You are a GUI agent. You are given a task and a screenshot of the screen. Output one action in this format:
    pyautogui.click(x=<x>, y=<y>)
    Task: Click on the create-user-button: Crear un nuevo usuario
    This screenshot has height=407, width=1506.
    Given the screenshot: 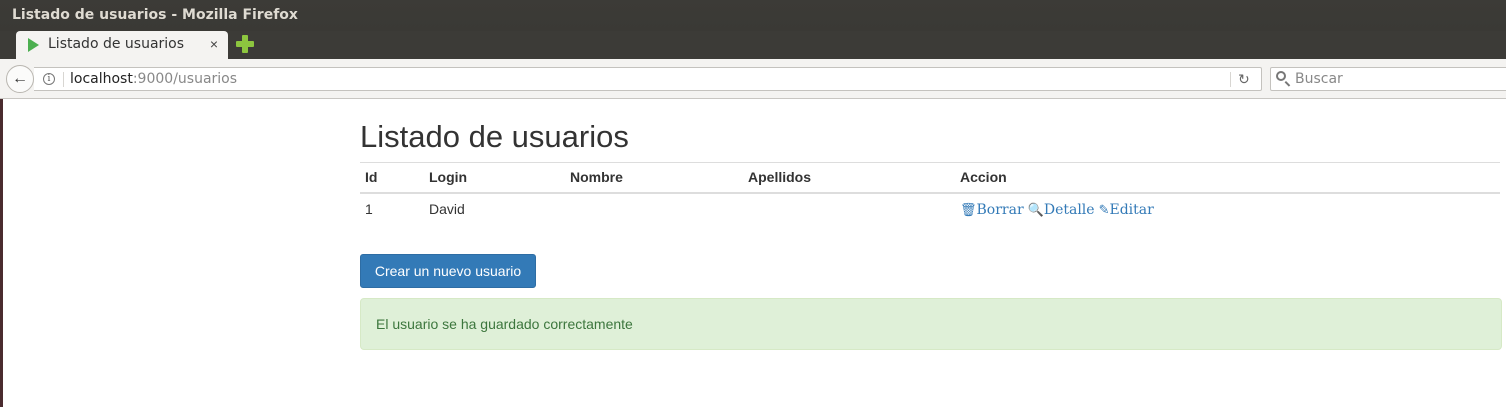 What is the action you would take?
    pyautogui.click(x=448, y=271)
    